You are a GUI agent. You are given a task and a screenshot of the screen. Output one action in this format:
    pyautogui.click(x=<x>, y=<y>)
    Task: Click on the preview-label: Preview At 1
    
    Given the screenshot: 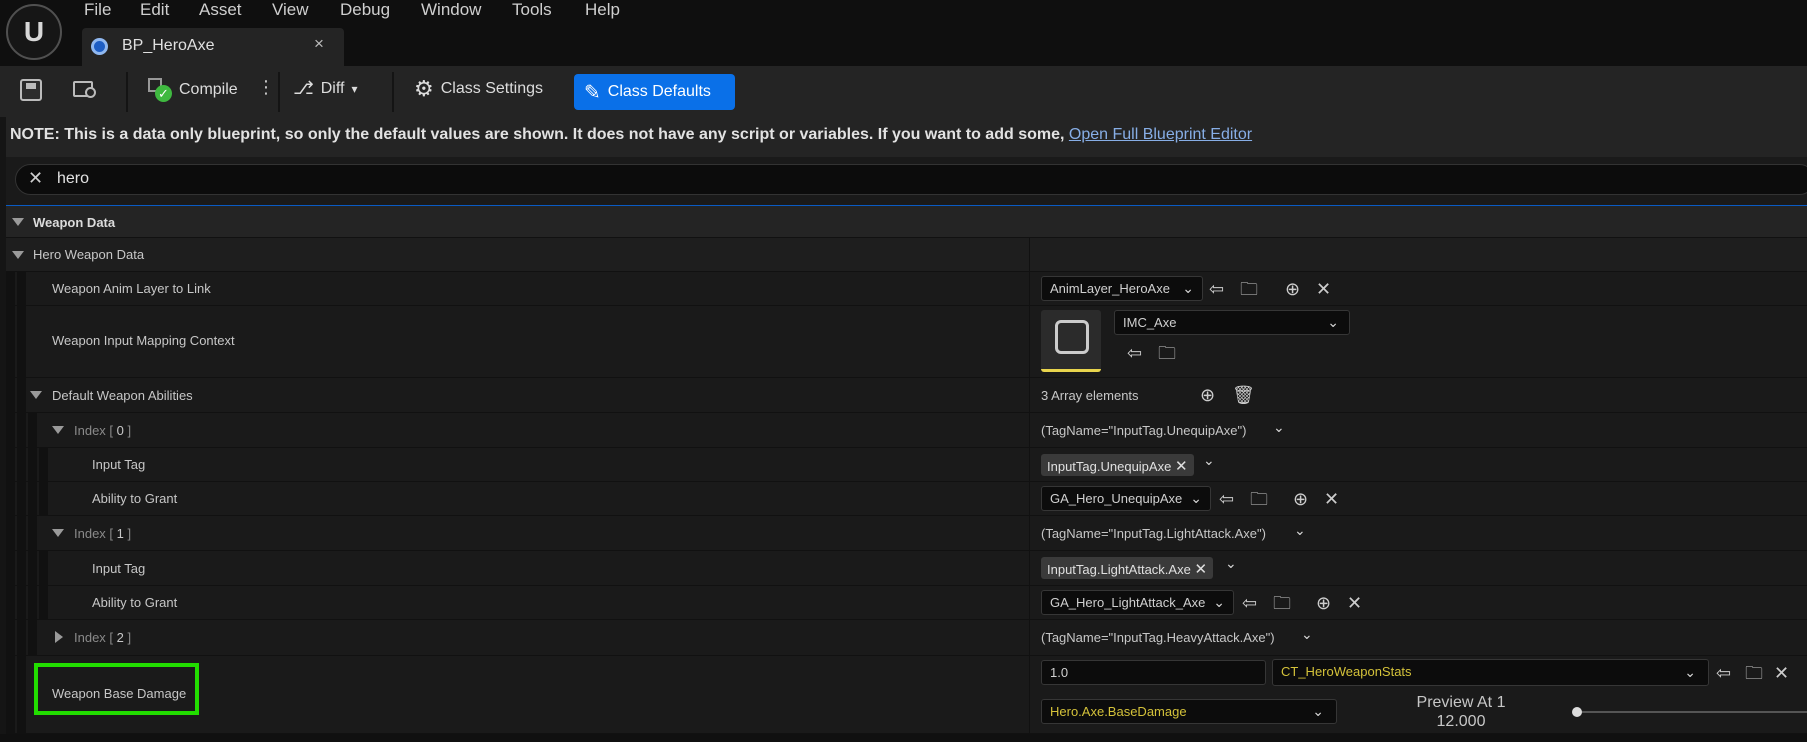 What is the action you would take?
    pyautogui.click(x=1461, y=702)
    